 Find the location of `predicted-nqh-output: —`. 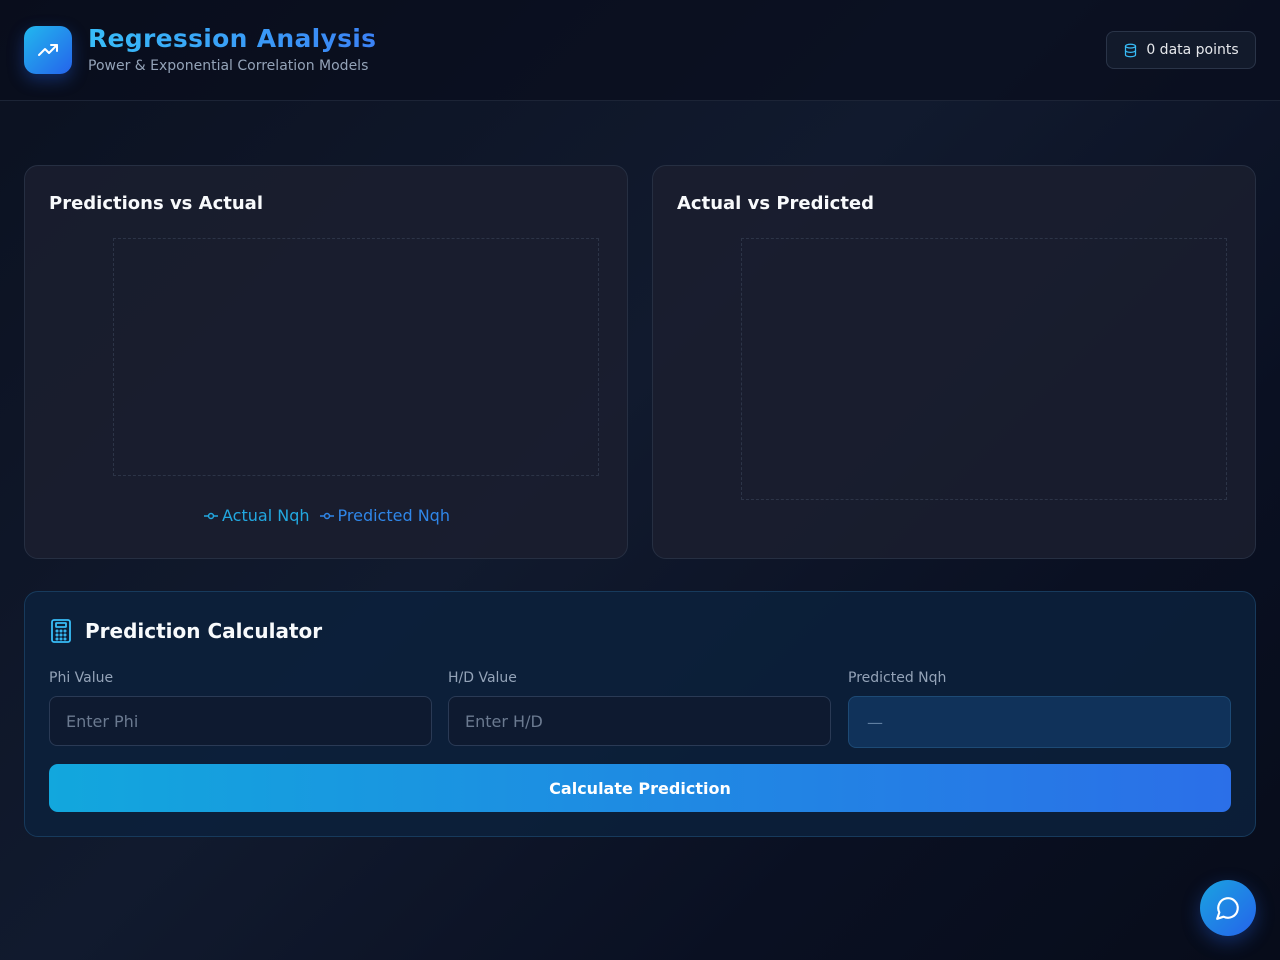

predicted-nqh-output: — is located at coordinates (1039, 722).